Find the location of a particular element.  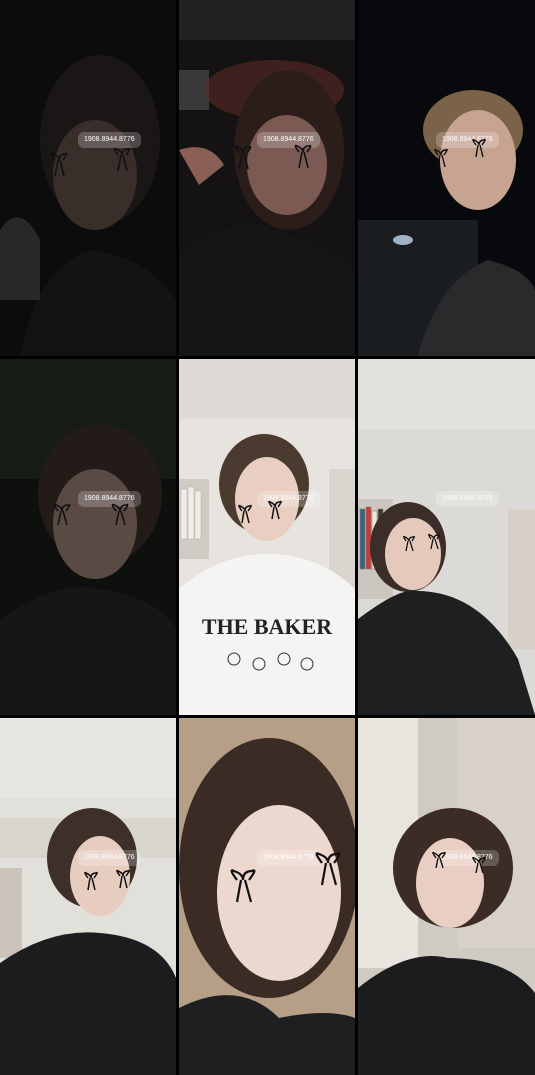

night-outdoor-portrait-scene is located at coordinates (446, 178).